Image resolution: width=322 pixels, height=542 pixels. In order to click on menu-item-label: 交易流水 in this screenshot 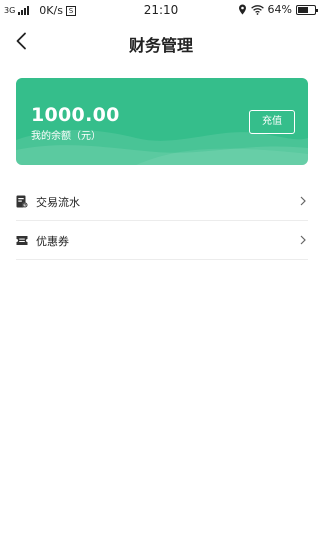, I will do `click(58, 202)`.